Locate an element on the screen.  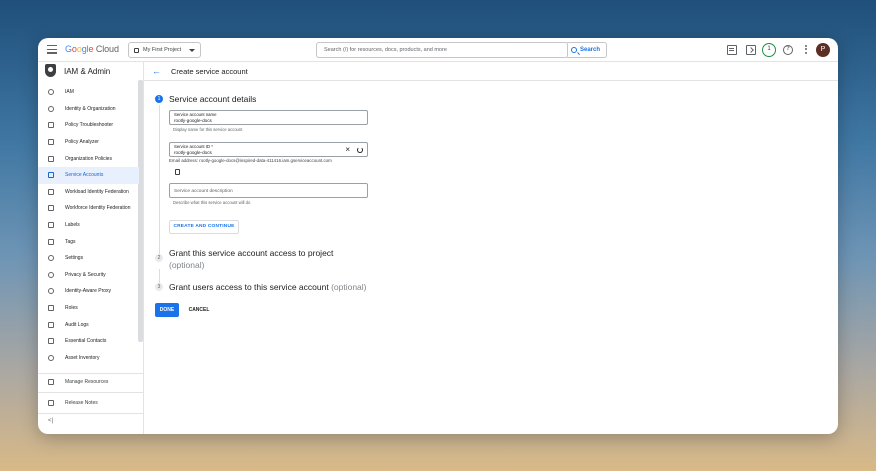
sidebar-item-label: Identity & Organization is located at coordinates (90, 108).